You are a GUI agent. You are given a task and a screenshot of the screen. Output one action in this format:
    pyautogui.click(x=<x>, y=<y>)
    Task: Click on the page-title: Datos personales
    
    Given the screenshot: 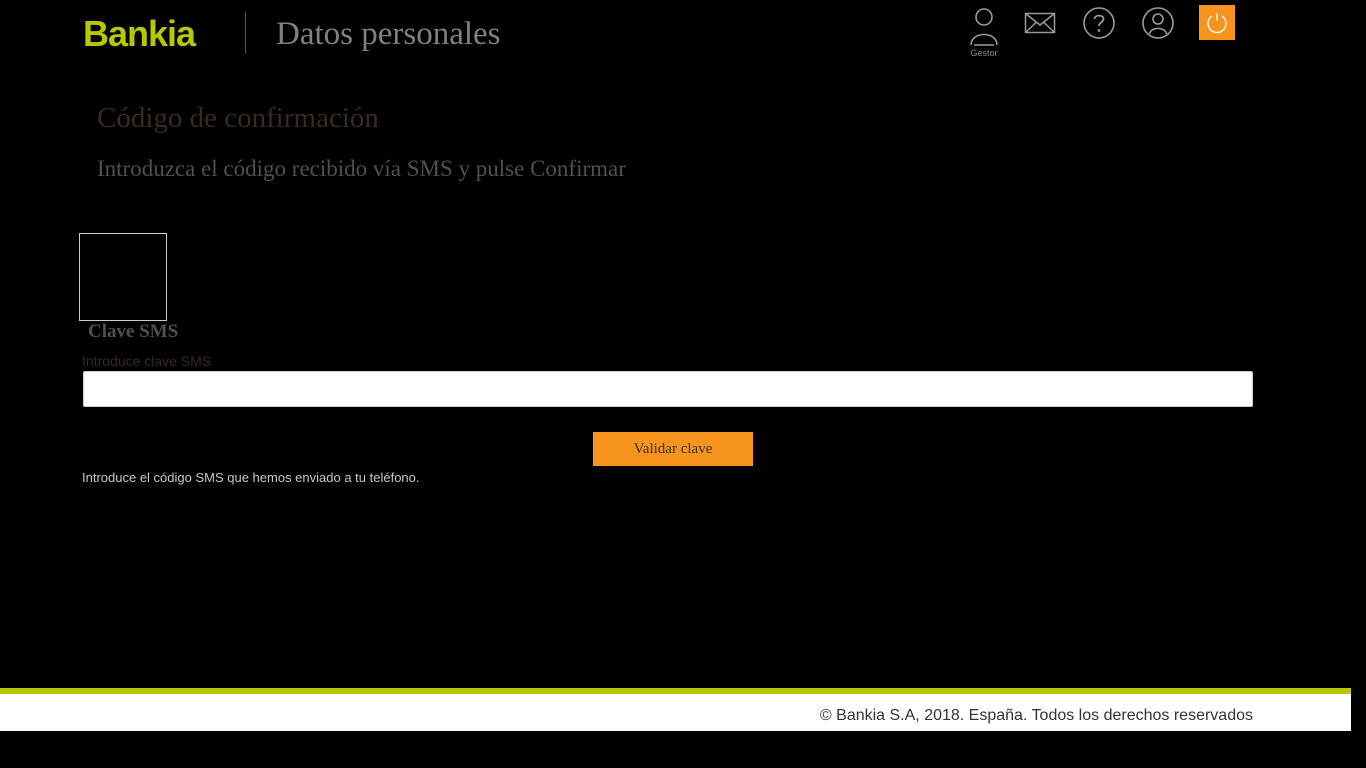 What is the action you would take?
    pyautogui.click(x=388, y=34)
    